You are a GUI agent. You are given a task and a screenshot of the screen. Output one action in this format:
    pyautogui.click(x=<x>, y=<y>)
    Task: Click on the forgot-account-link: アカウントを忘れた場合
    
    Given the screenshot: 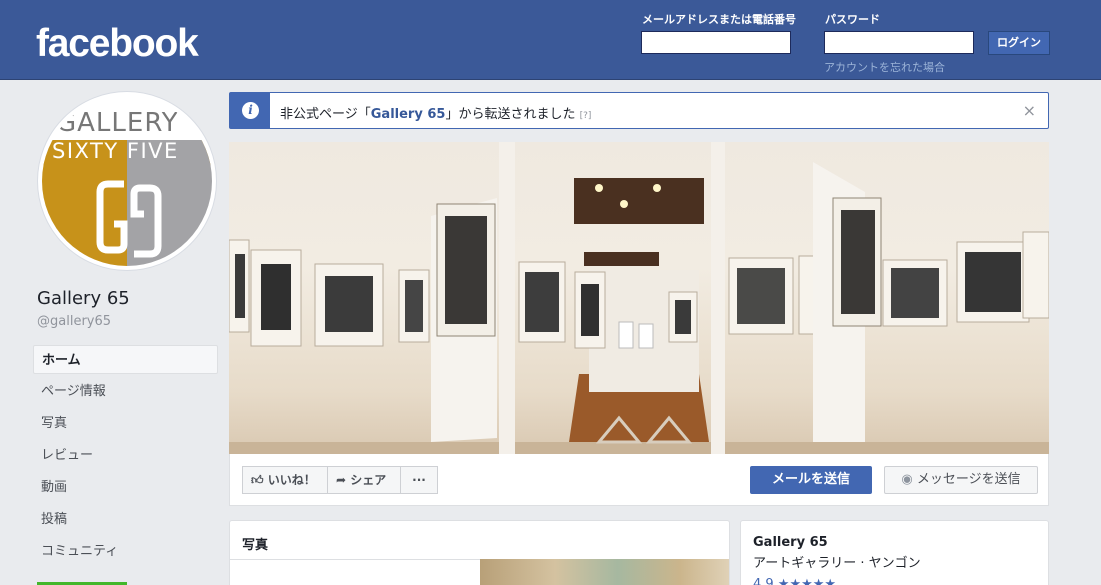 What is the action you would take?
    pyautogui.click(x=884, y=67)
    